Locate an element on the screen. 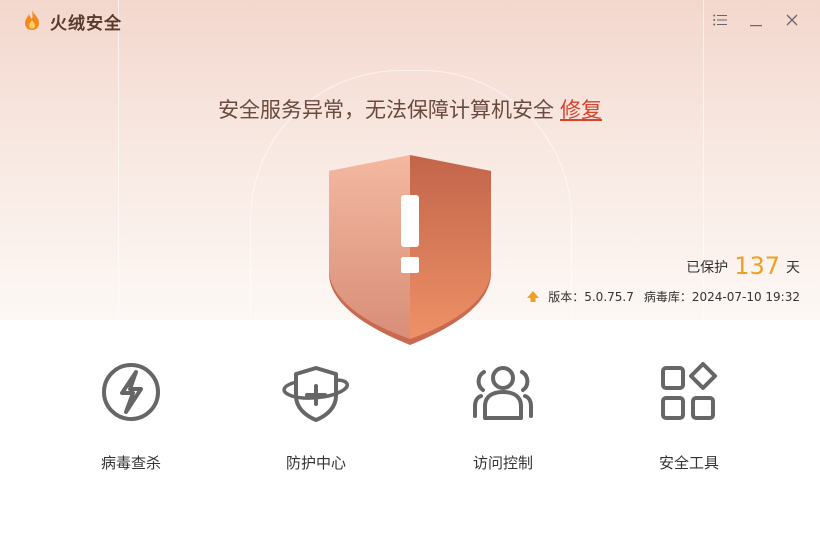 The width and height of the screenshot is (820, 540). minimize-button is located at coordinates (756, 20).